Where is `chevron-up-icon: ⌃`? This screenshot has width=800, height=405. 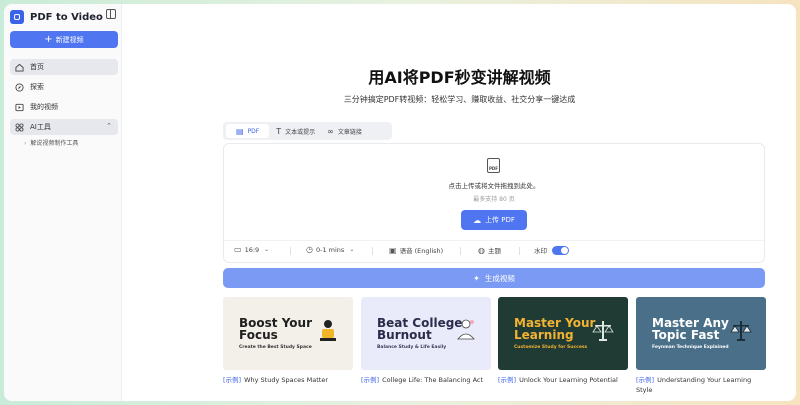 chevron-up-icon: ⌃ is located at coordinates (109, 126).